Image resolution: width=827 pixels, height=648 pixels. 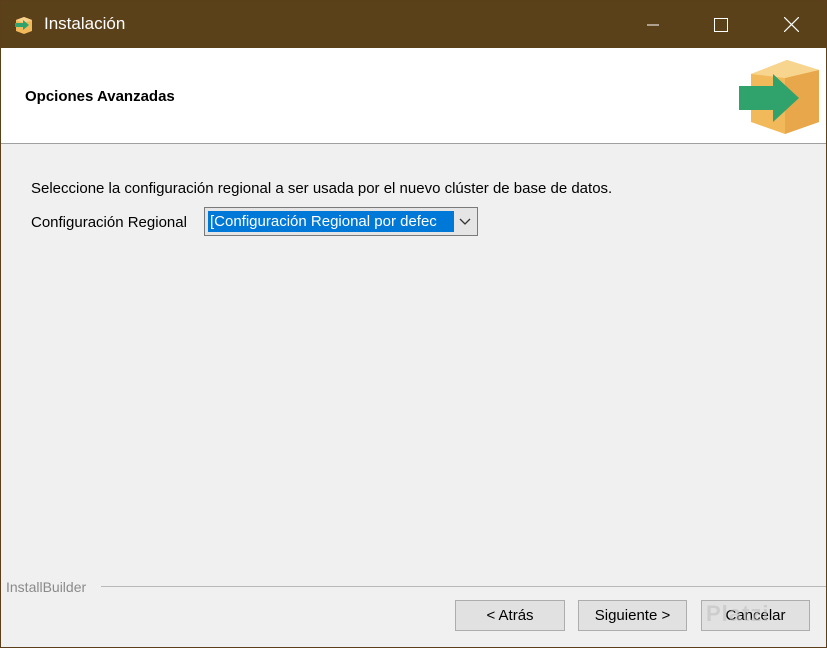 I want to click on maximize-button, so click(x=721, y=24).